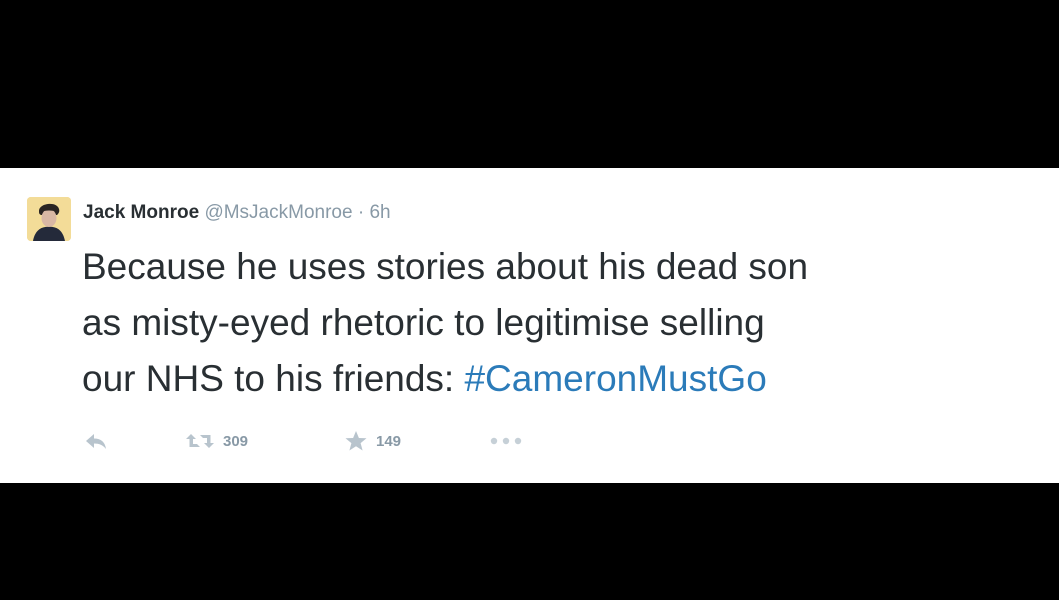 The height and width of the screenshot is (600, 1059). Describe the element at coordinates (356, 441) in the screenshot. I see `star-icon` at that location.